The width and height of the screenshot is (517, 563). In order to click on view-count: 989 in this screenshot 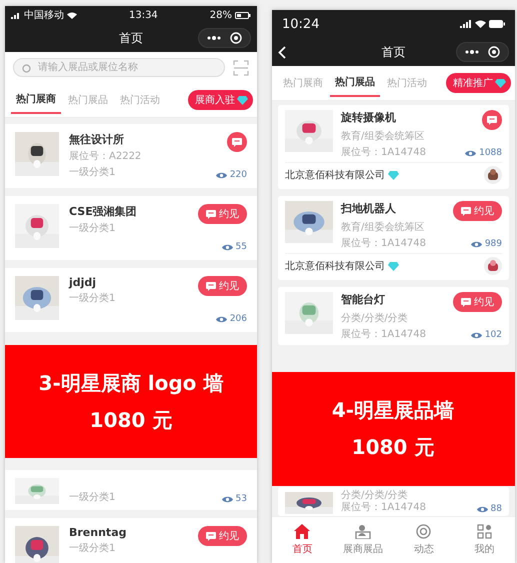, I will do `click(493, 244)`.